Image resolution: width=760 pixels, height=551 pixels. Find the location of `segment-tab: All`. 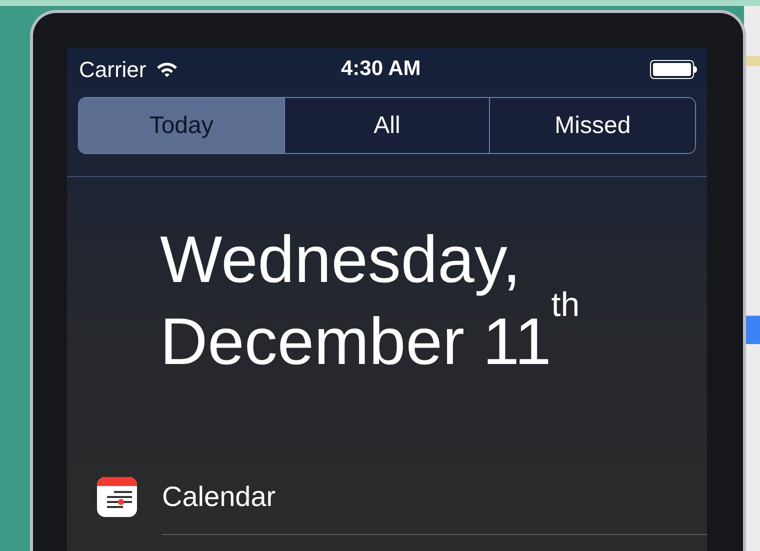

segment-tab: All is located at coordinates (387, 125).